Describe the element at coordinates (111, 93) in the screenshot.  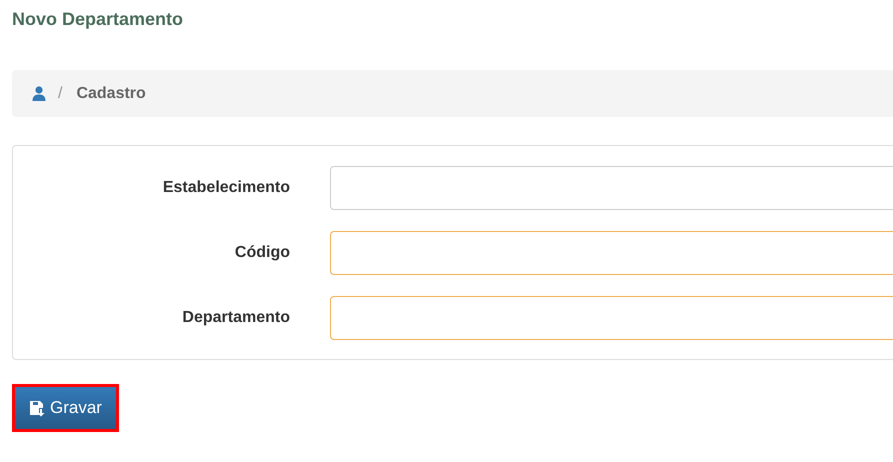
I see `breadcrumb-item: Cadastro` at that location.